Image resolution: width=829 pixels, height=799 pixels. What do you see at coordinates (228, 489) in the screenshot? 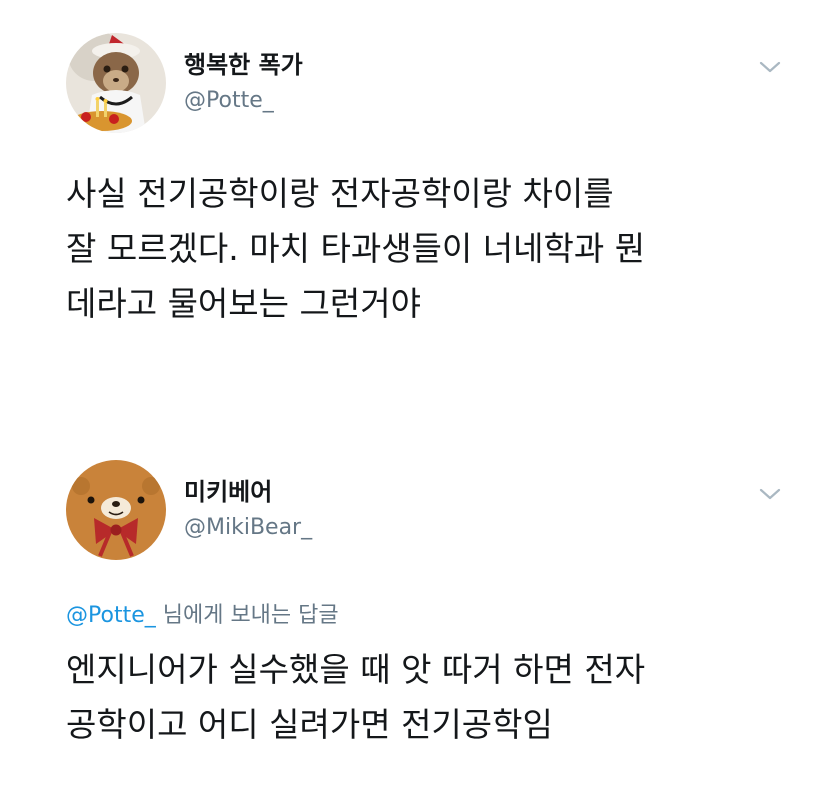
I see `display-name: 미키베어` at bounding box center [228, 489].